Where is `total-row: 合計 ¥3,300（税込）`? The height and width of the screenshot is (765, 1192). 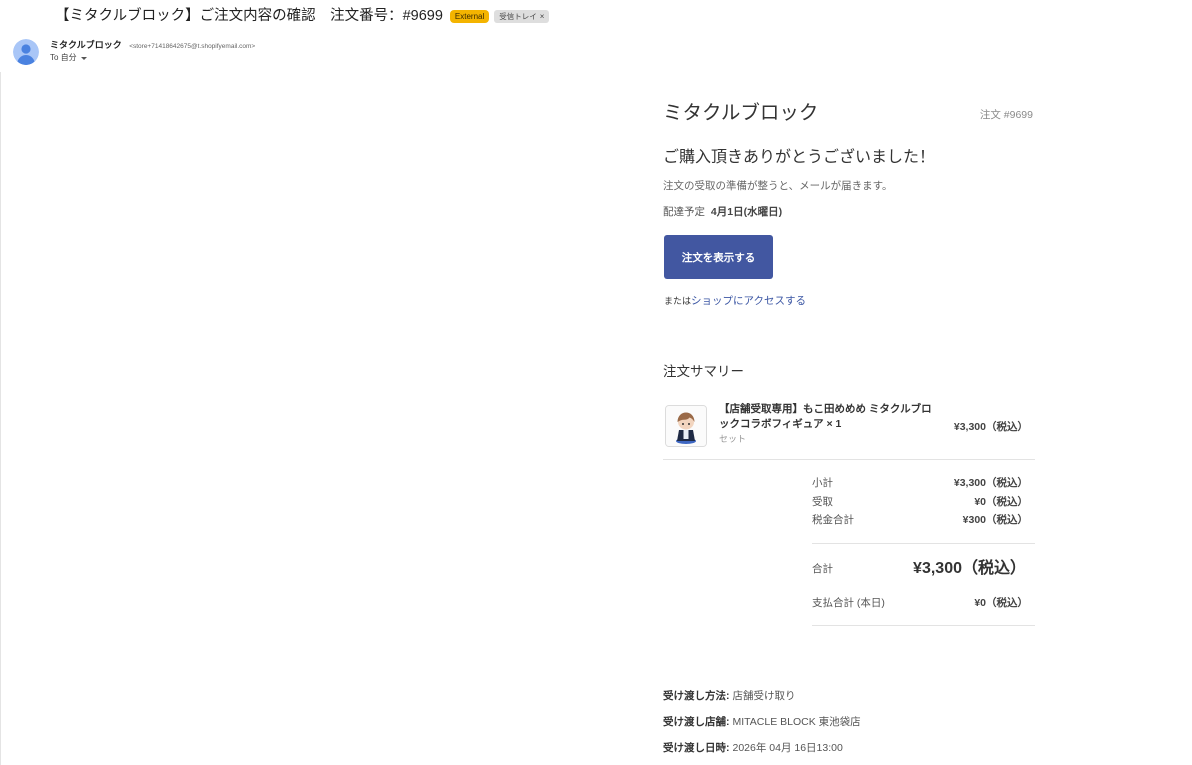 total-row: 合計 ¥3,300（税込） is located at coordinates (919, 569).